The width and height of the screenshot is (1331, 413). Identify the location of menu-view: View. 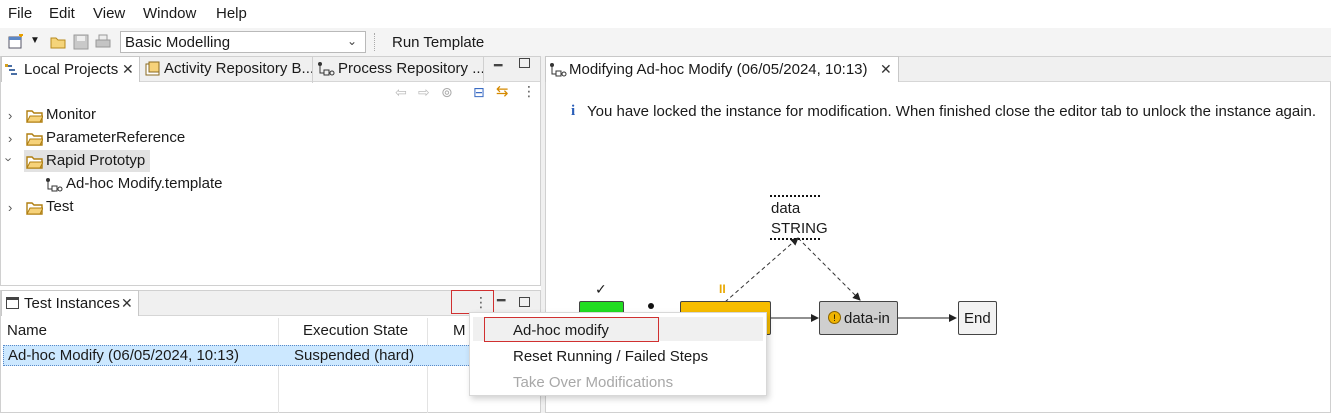
(109, 13).